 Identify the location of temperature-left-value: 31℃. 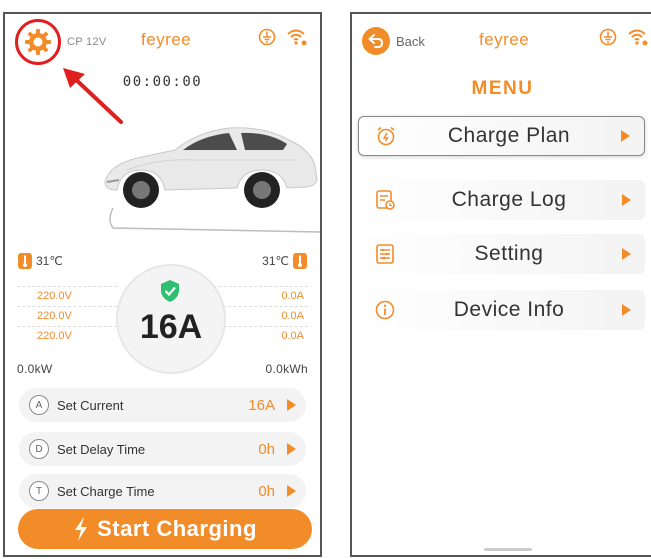
(49, 261).